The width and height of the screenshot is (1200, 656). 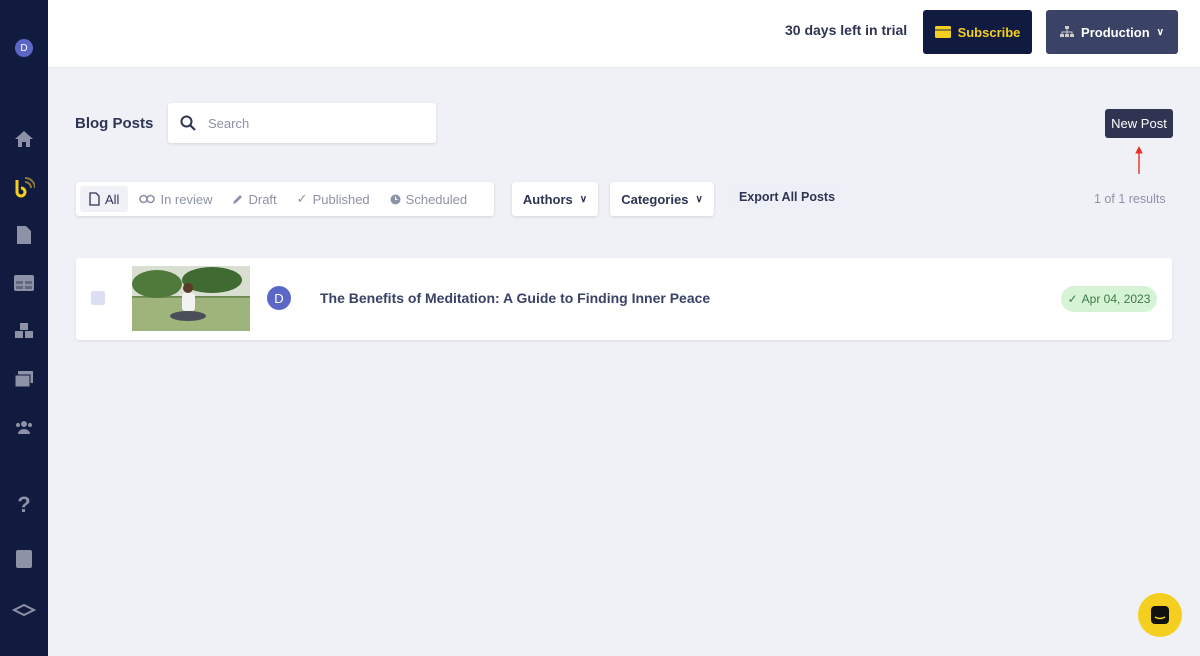 What do you see at coordinates (341, 199) in the screenshot?
I see `tab-label: Published` at bounding box center [341, 199].